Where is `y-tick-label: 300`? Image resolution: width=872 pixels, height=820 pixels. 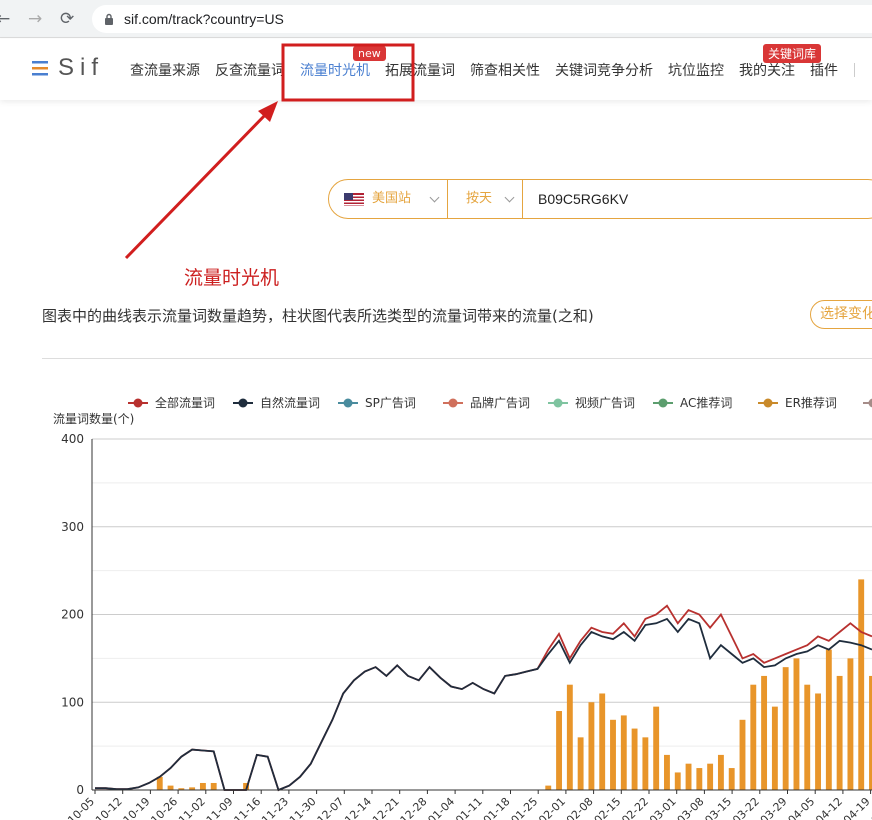 y-tick-label: 300 is located at coordinates (72, 527).